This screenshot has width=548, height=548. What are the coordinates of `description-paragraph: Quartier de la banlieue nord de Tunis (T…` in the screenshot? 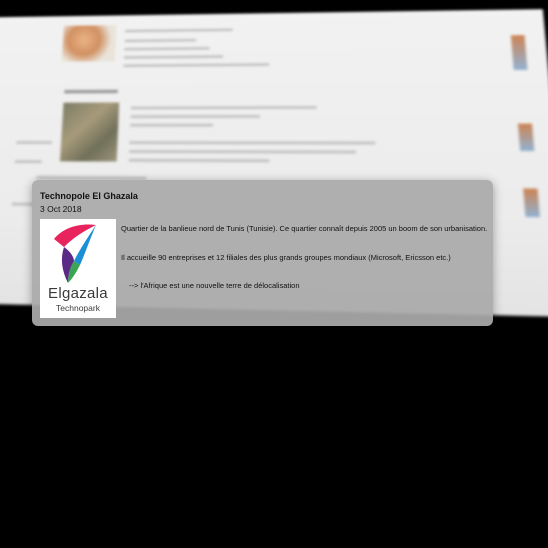 It's located at (304, 228).